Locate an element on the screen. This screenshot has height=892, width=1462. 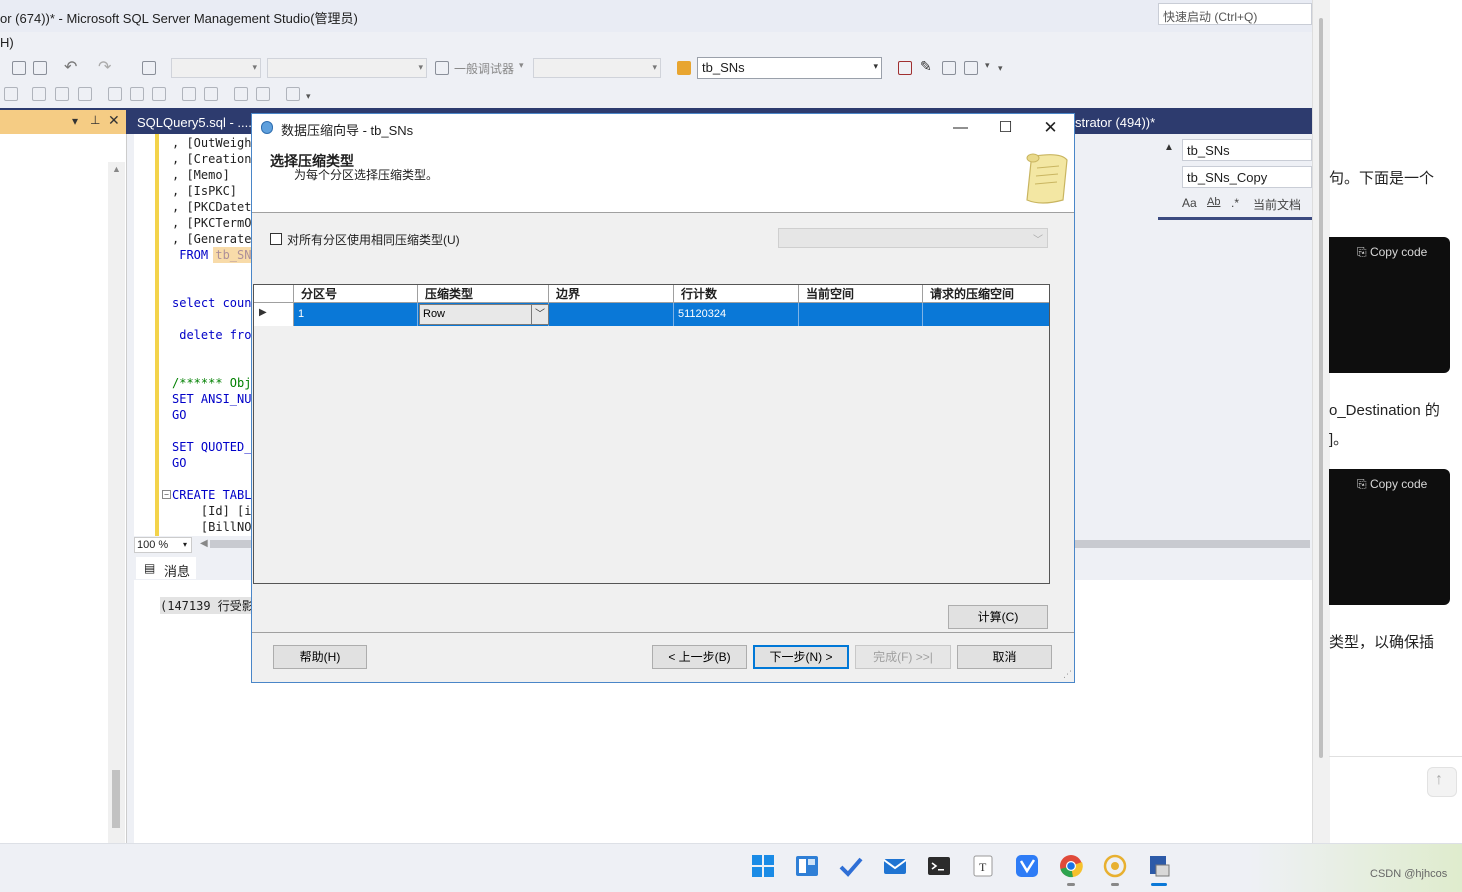
copy-icon is located at coordinates (19, 68).